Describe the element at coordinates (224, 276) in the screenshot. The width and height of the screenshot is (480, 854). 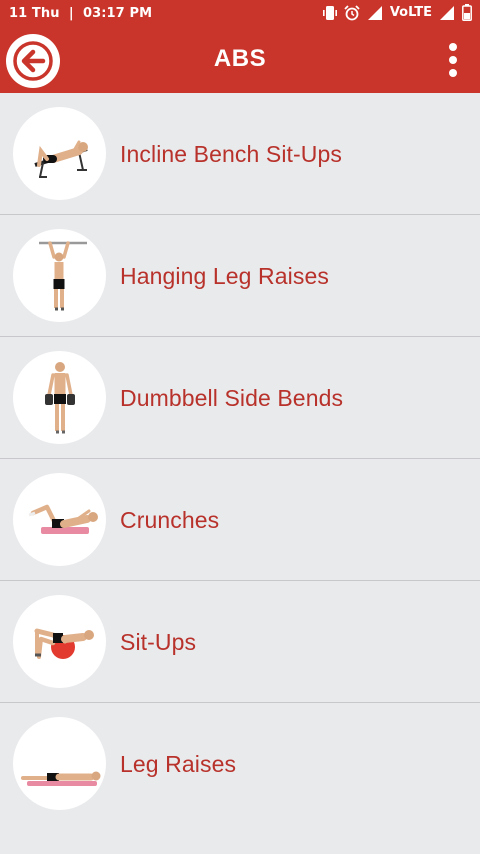
I see `exercise-label: Hanging Leg Raises` at that location.